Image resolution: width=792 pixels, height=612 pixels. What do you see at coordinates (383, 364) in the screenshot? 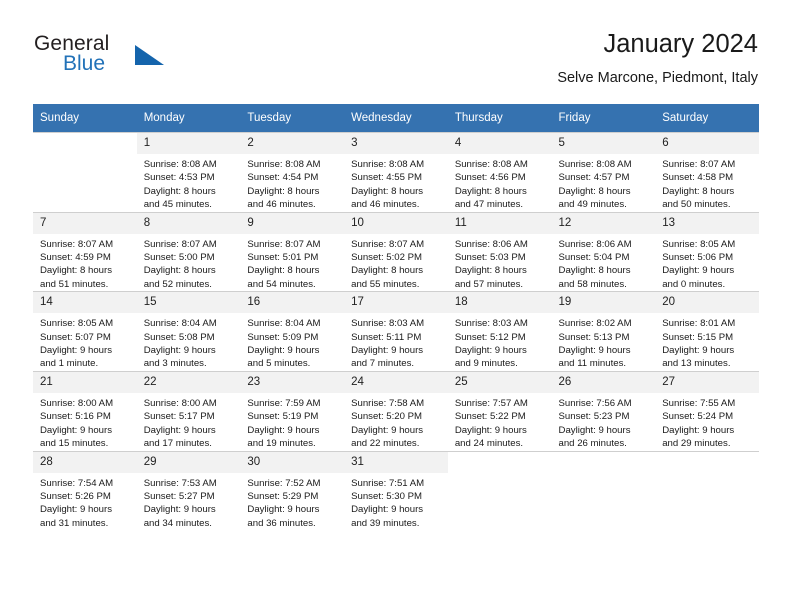
I see `day-daylight-text: and 7 minutes.` at bounding box center [383, 364].